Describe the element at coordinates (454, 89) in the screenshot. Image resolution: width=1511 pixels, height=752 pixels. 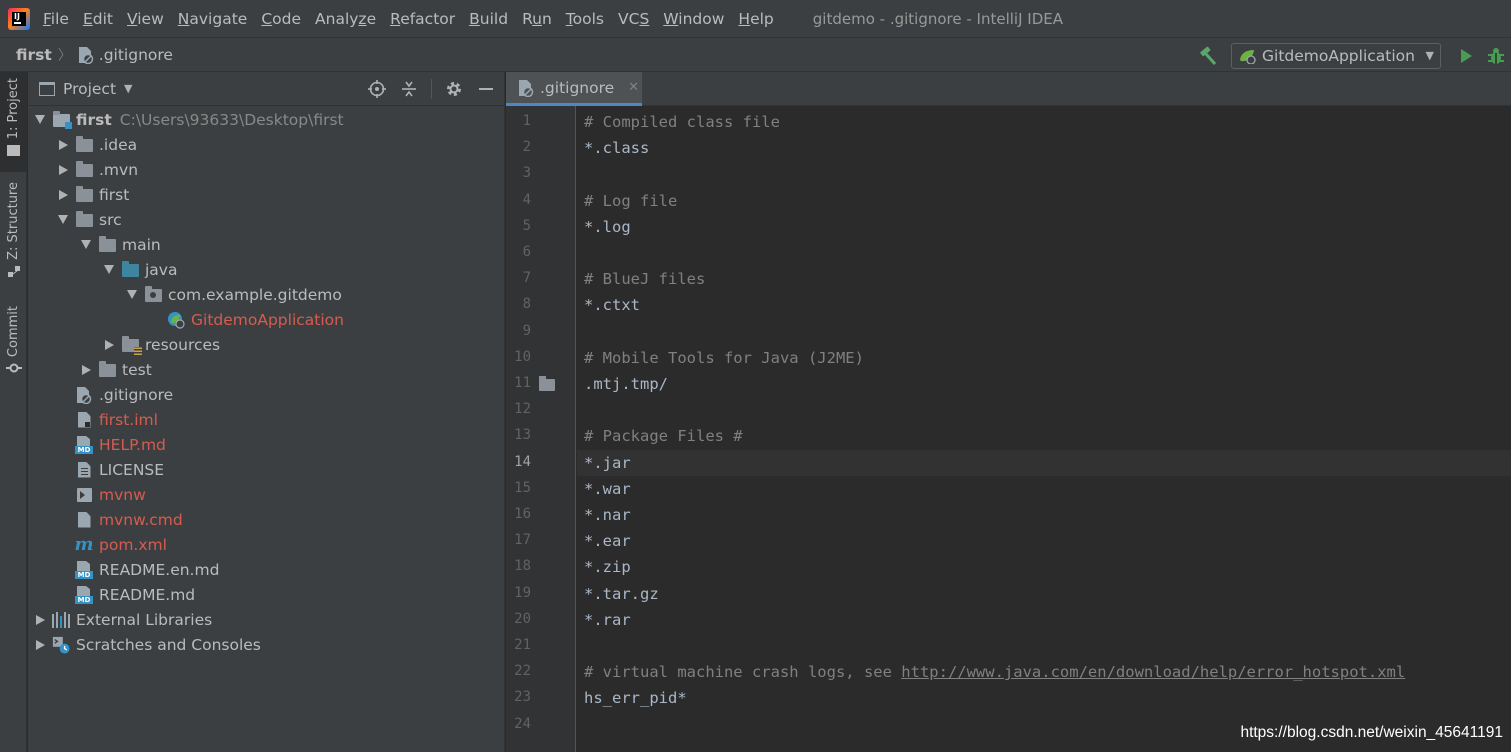
I see `gear-icon` at that location.